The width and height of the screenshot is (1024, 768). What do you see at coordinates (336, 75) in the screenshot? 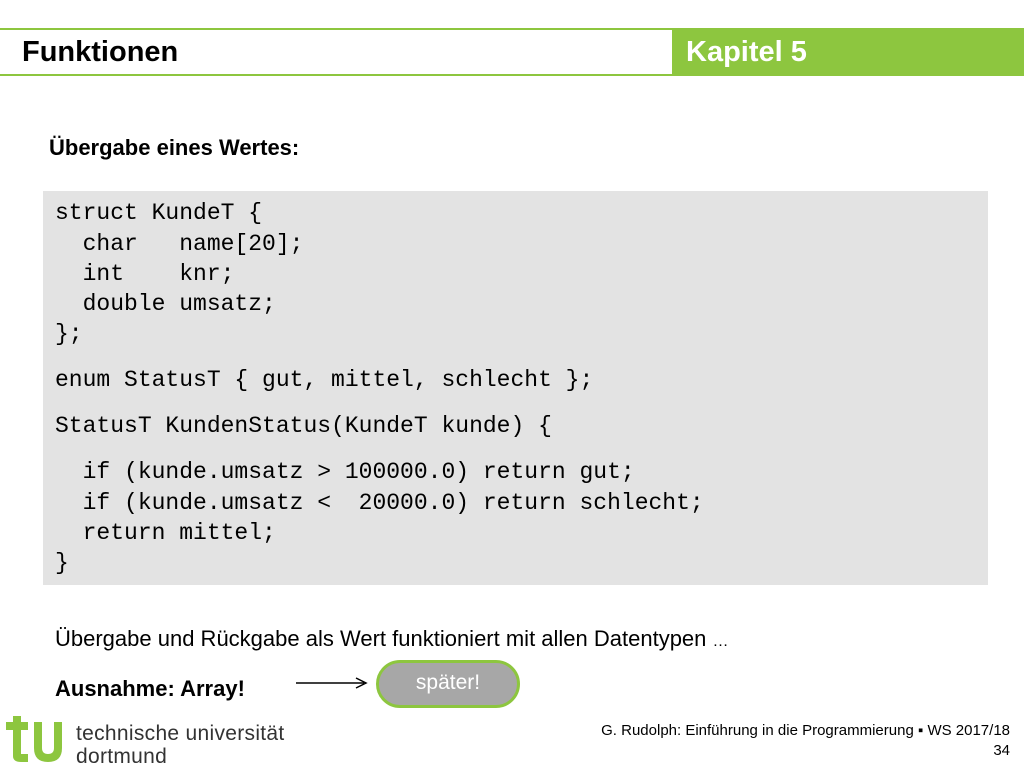
I see `header-rule-bottom` at bounding box center [336, 75].